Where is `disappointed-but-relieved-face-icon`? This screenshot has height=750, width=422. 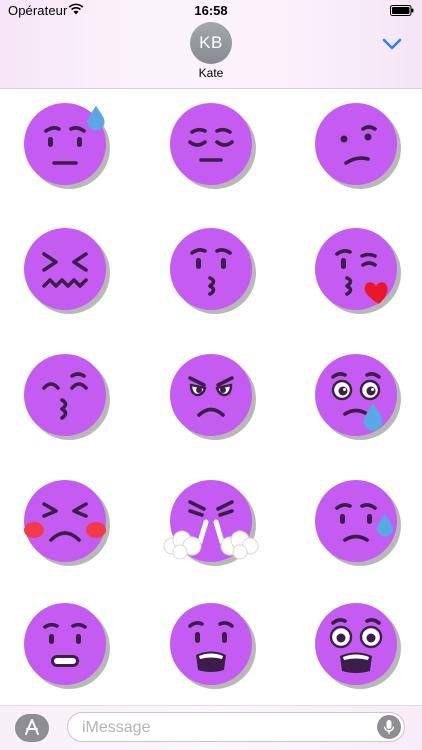
disappointed-but-relieved-face-icon is located at coordinates (358, 523).